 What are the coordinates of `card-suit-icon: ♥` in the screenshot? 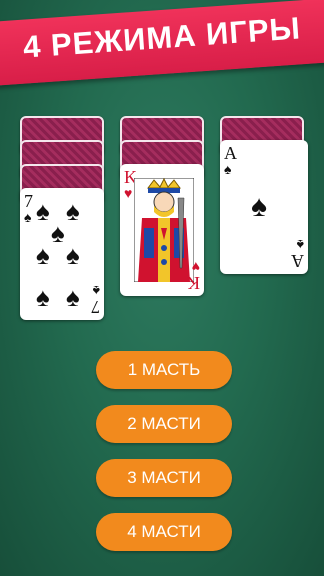 It's located at (195, 265).